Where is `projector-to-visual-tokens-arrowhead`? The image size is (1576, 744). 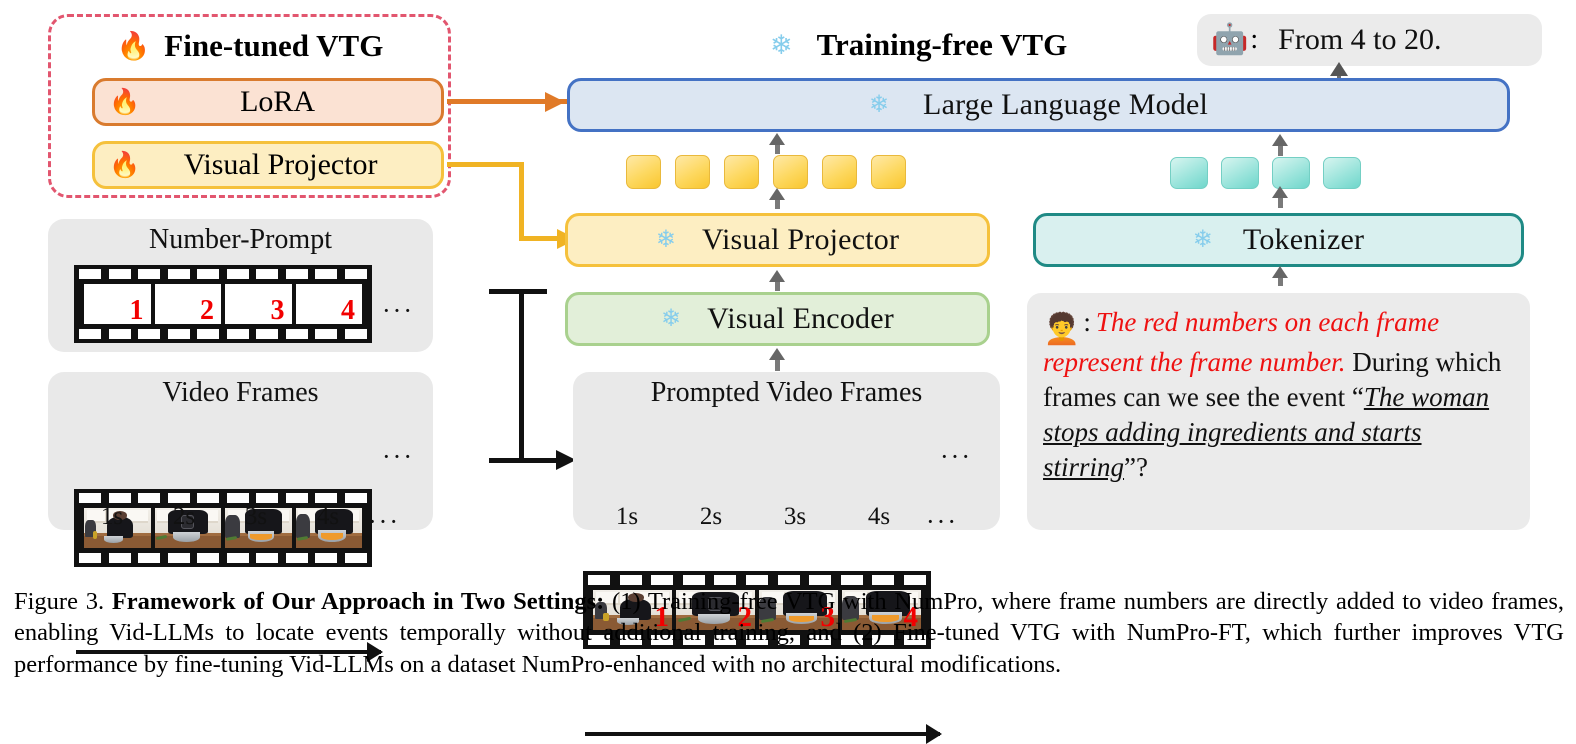
projector-to-visual-tokens-arrowhead is located at coordinates (777, 194).